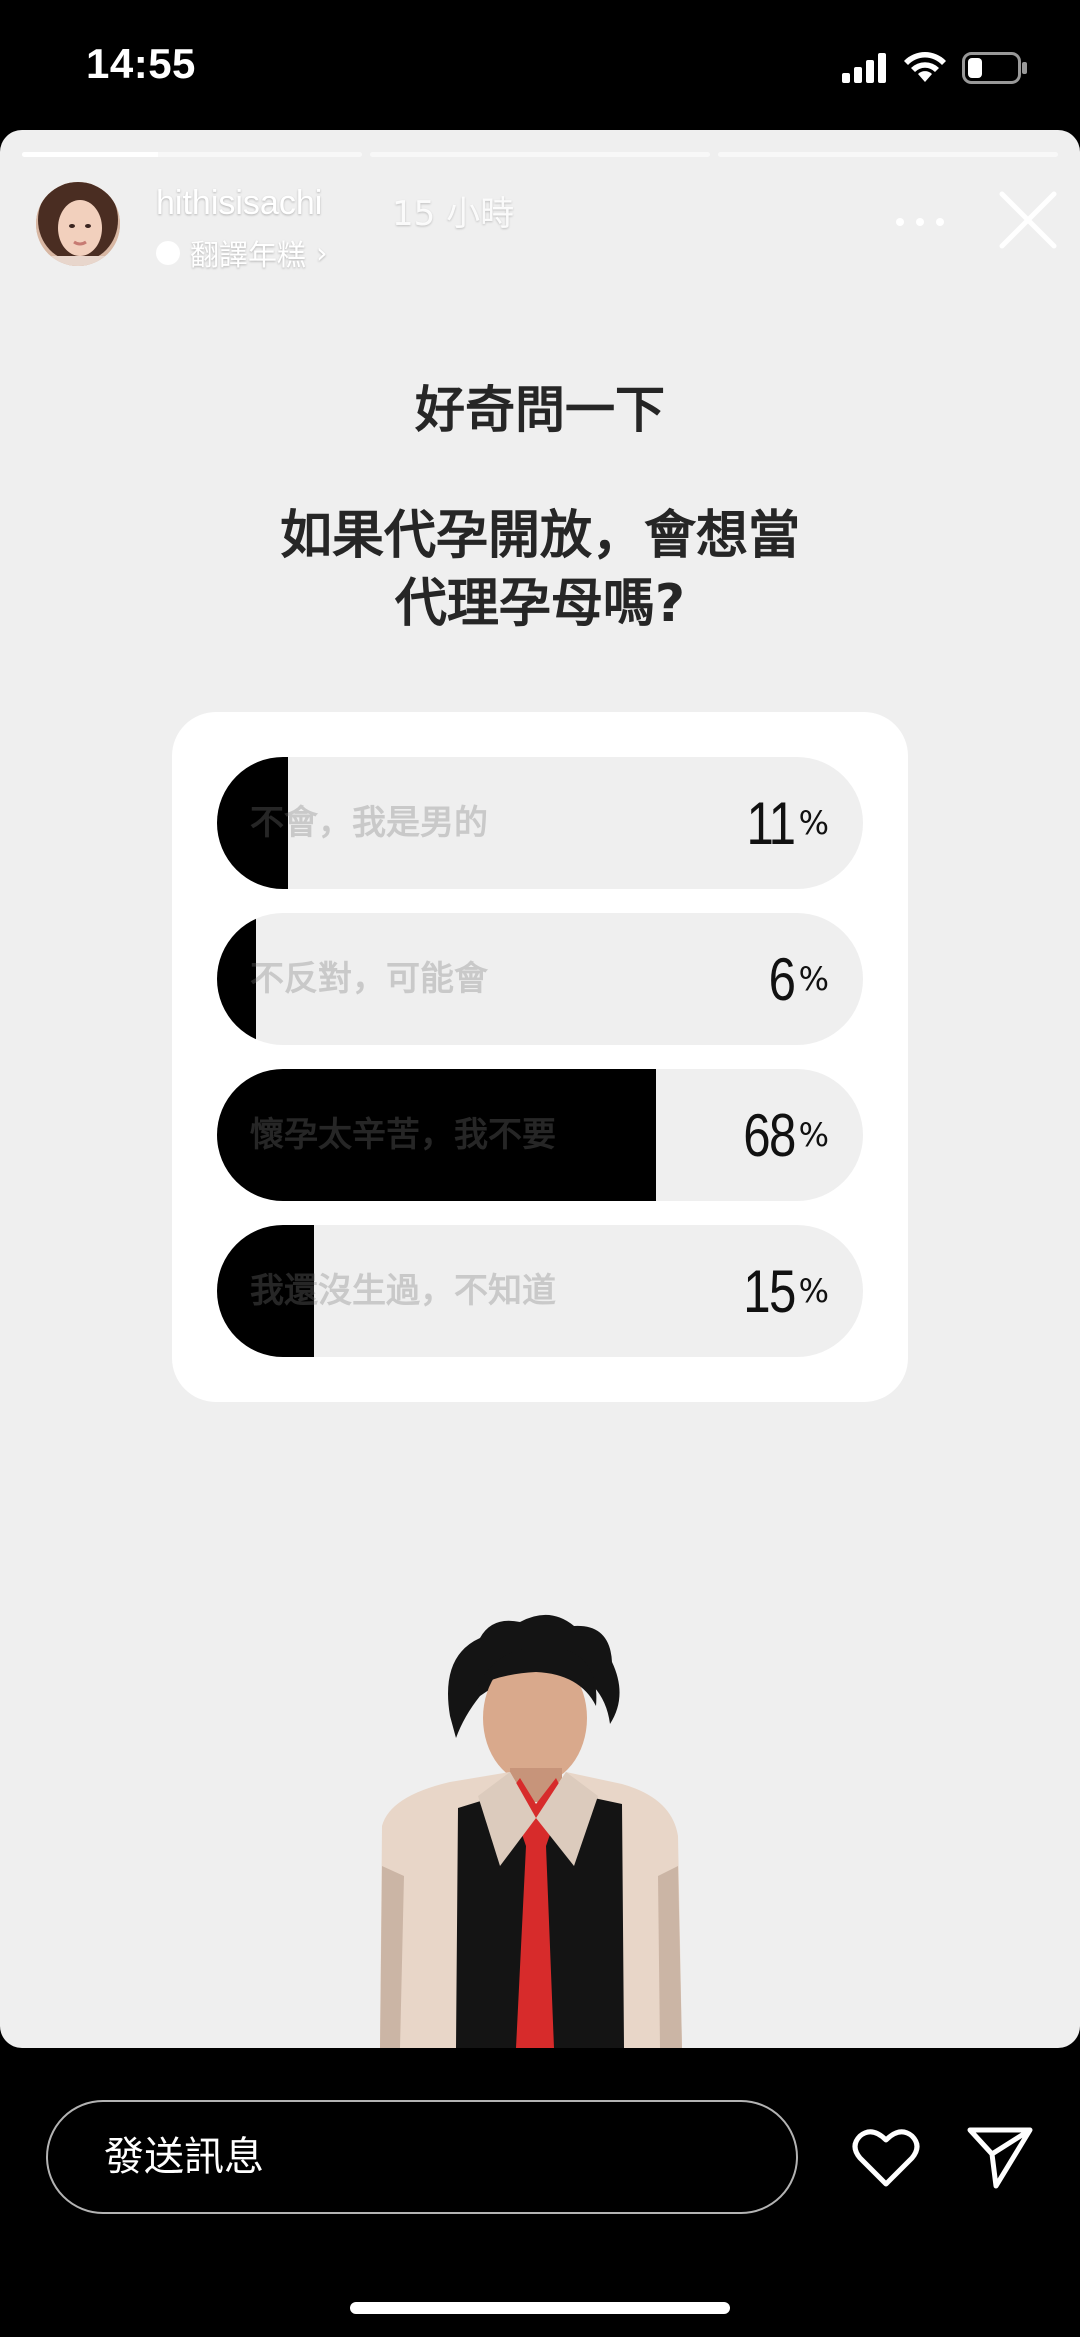 The image size is (1080, 2337). I want to click on close-icon, so click(1028, 220).